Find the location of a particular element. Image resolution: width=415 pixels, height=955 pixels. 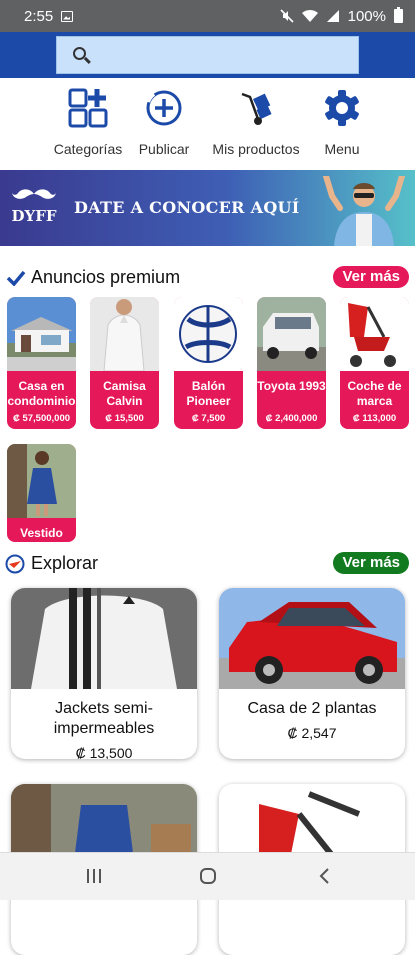

nav-categorias: Categorías is located at coordinates (88, 122).